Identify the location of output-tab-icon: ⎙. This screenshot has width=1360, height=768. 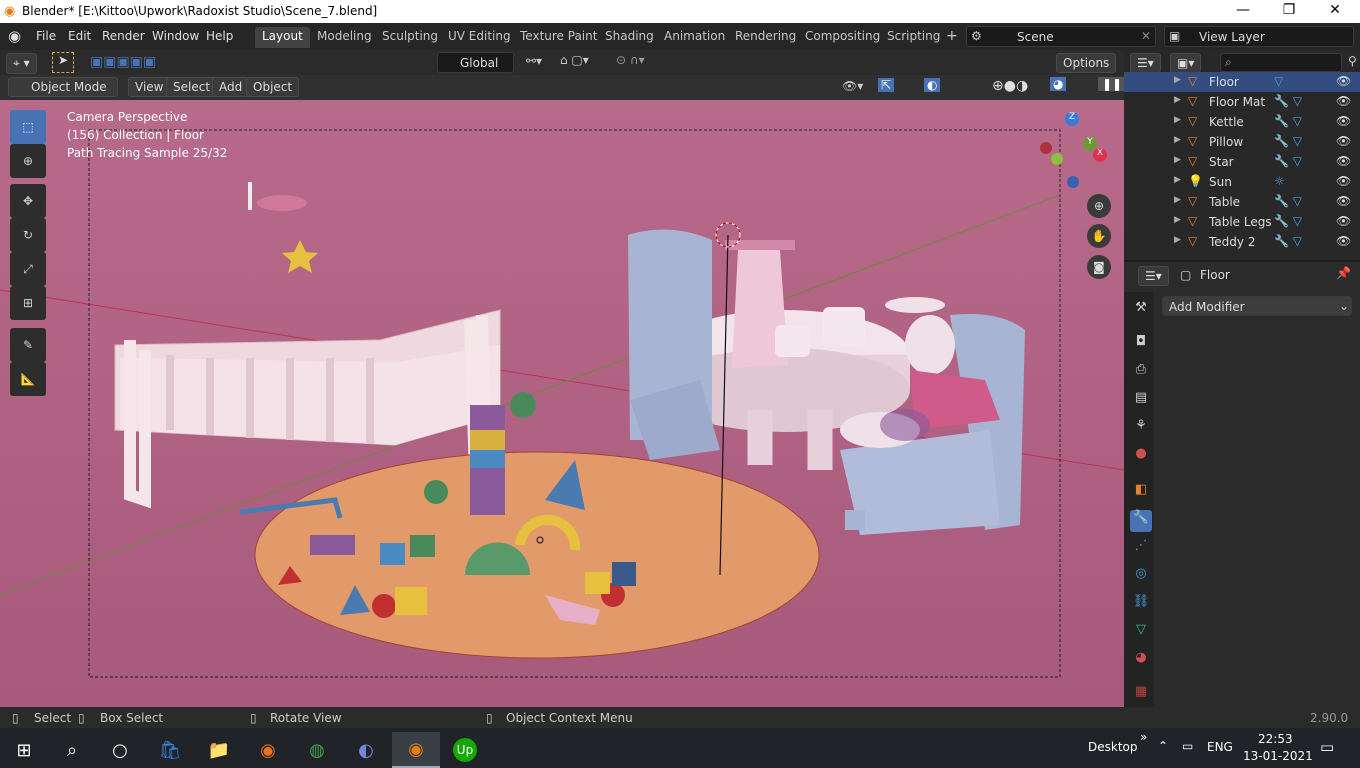
(1141, 373).